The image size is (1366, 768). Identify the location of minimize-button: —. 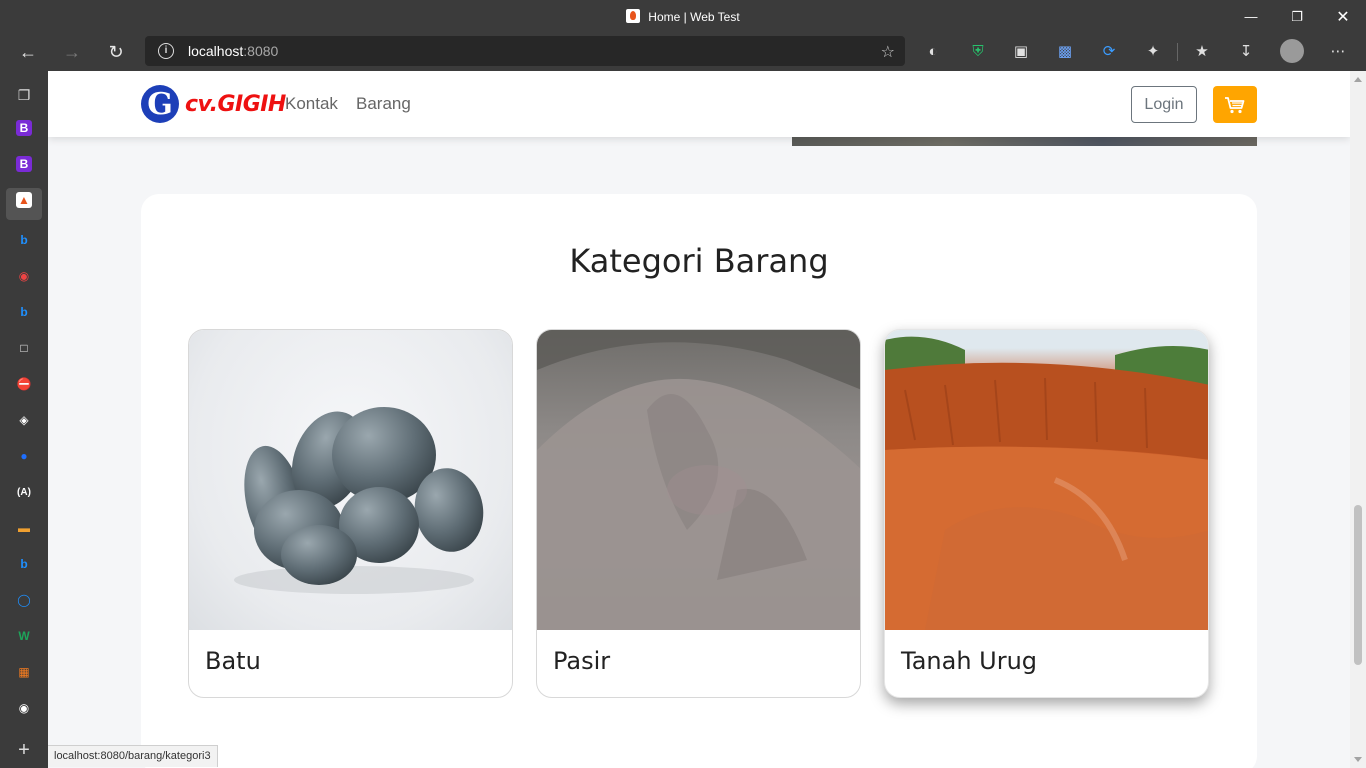
(1251, 16).